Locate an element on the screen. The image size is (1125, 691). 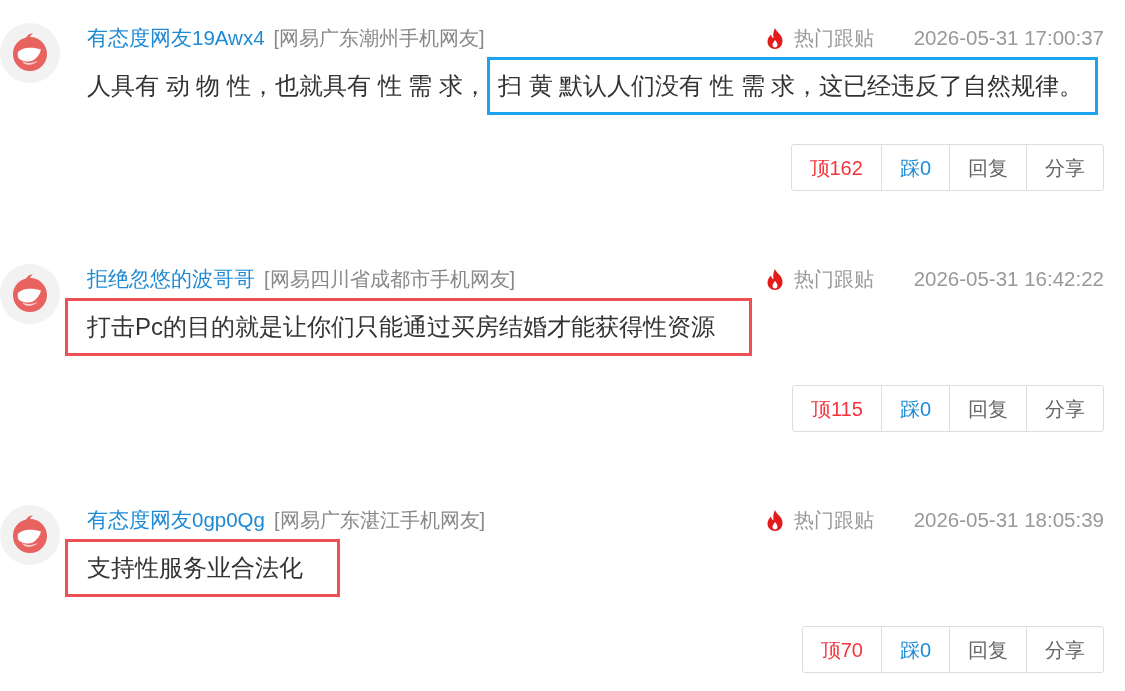
username-link: 有态度网友0gp0Qg is located at coordinates (176, 520).